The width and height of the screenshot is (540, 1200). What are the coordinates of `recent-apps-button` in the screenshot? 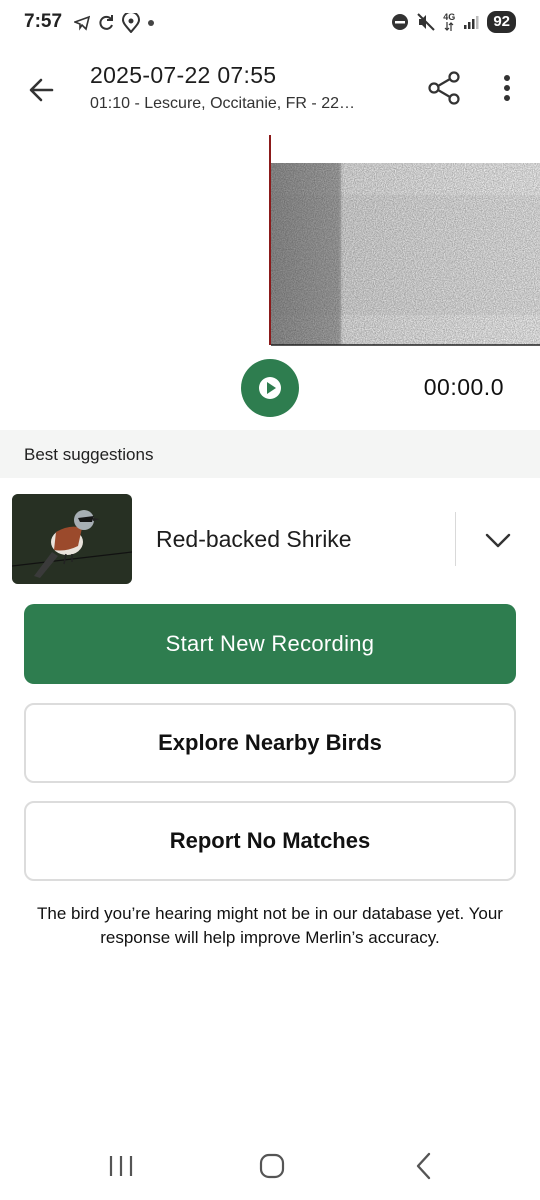 It's located at (121, 1166).